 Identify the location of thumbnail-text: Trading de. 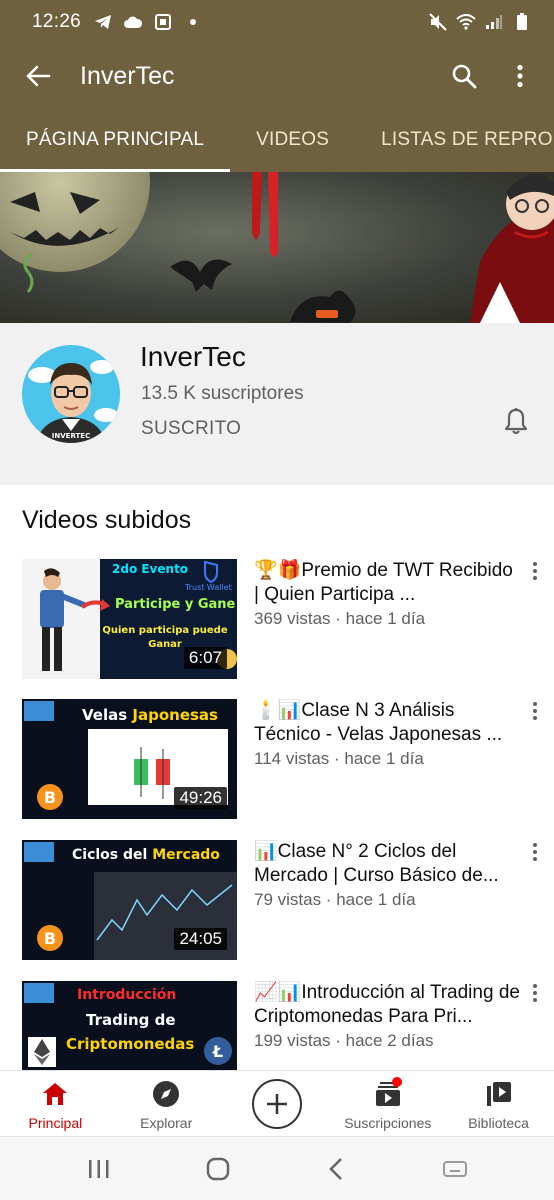
(131, 1020).